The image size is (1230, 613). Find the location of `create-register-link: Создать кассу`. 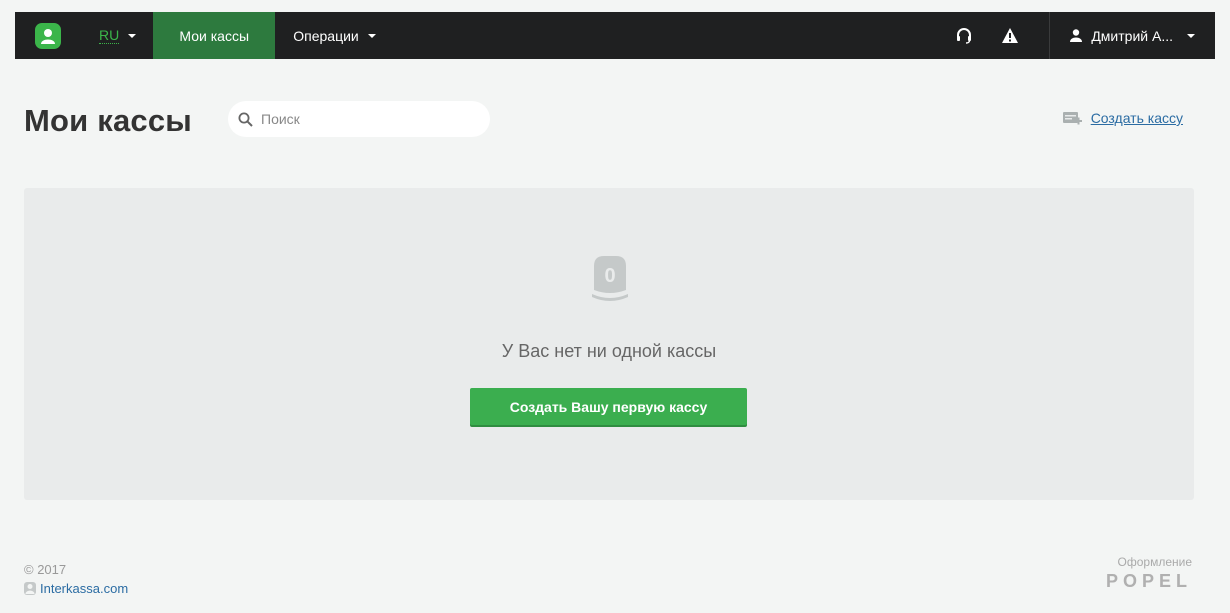

create-register-link: Создать кассу is located at coordinates (1122, 118).